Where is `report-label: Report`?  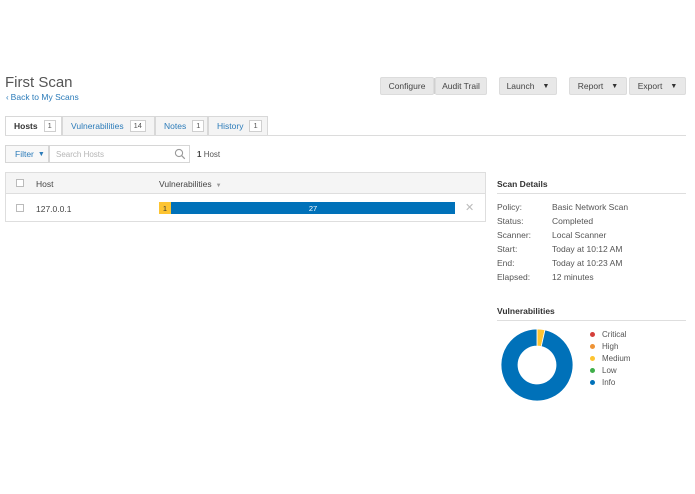
report-label: Report is located at coordinates (590, 86).